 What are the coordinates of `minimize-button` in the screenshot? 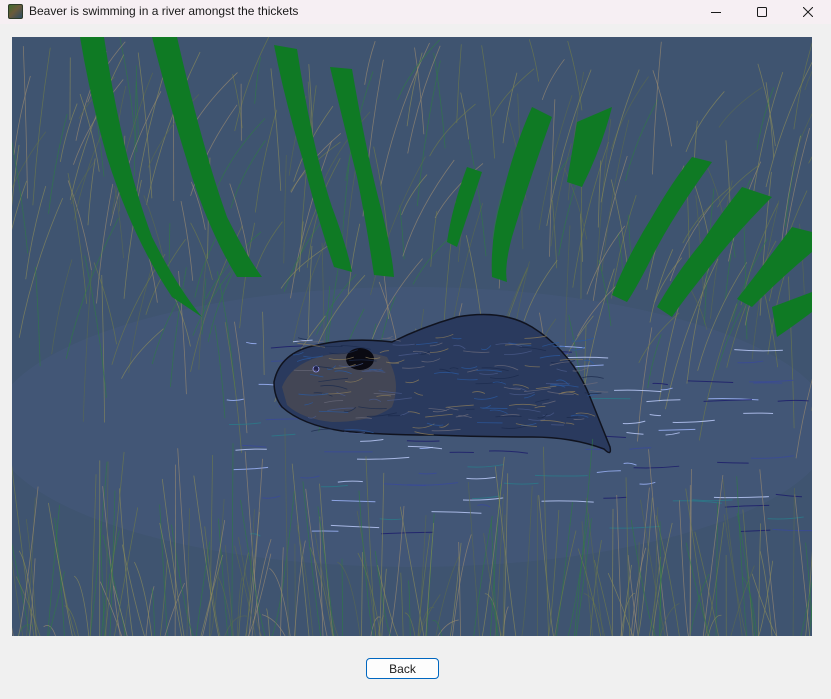 It's located at (716, 12).